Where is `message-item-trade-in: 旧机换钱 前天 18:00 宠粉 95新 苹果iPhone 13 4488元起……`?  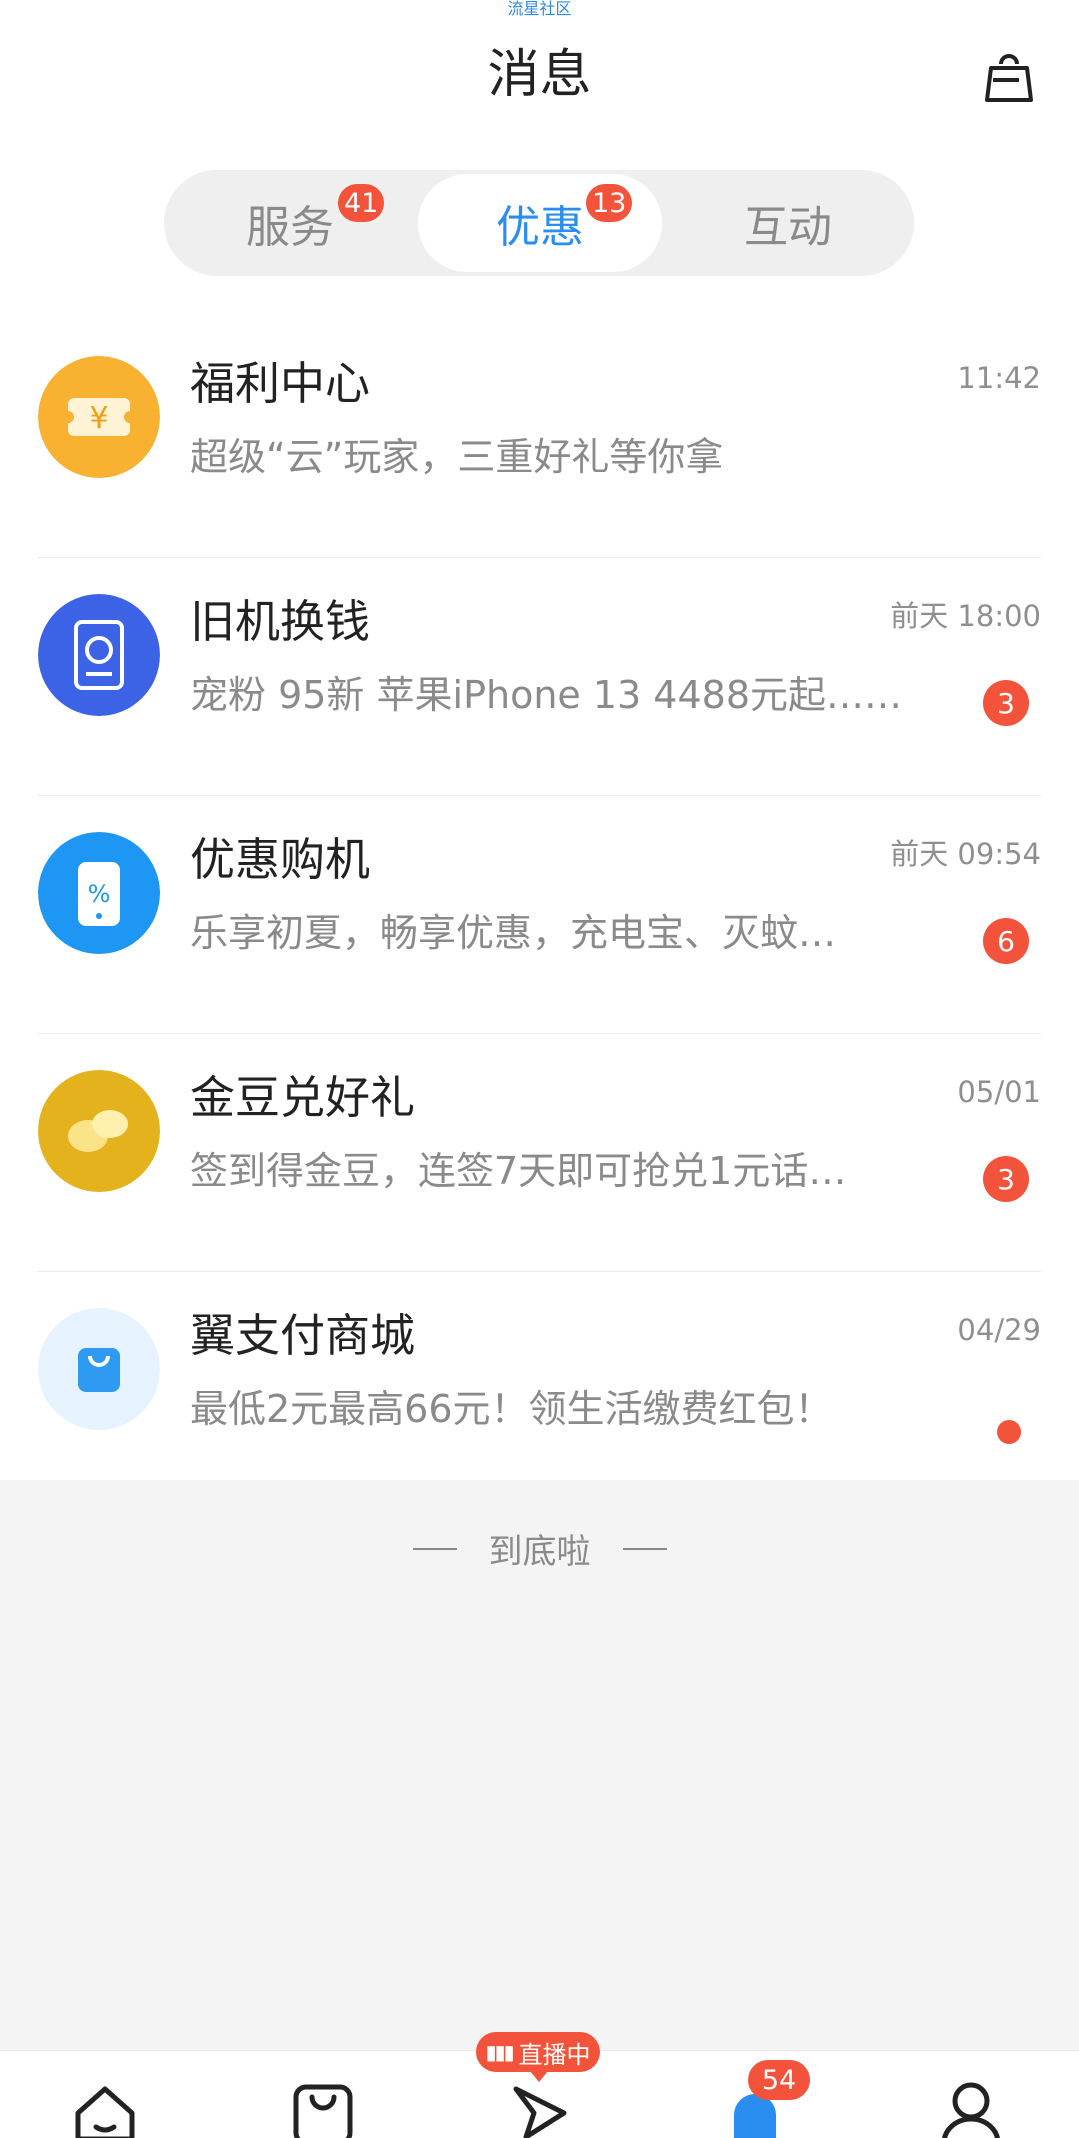 message-item-trade-in: 旧机换钱 前天 18:00 宠粉 95新 苹果iPhone 13 4488元起…… is located at coordinates (539, 677).